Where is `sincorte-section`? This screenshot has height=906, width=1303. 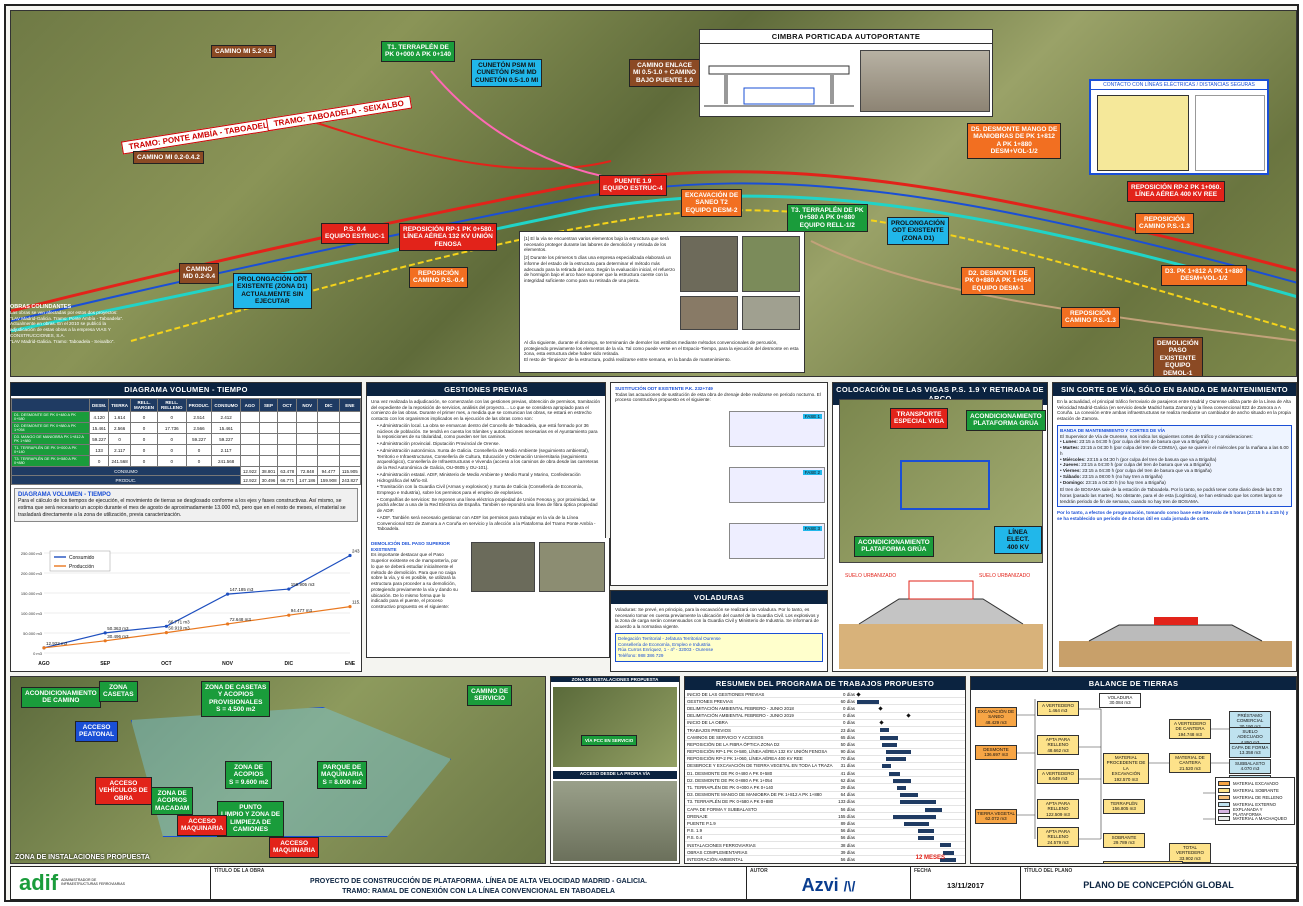 sincorte-section is located at coordinates (1175, 642).